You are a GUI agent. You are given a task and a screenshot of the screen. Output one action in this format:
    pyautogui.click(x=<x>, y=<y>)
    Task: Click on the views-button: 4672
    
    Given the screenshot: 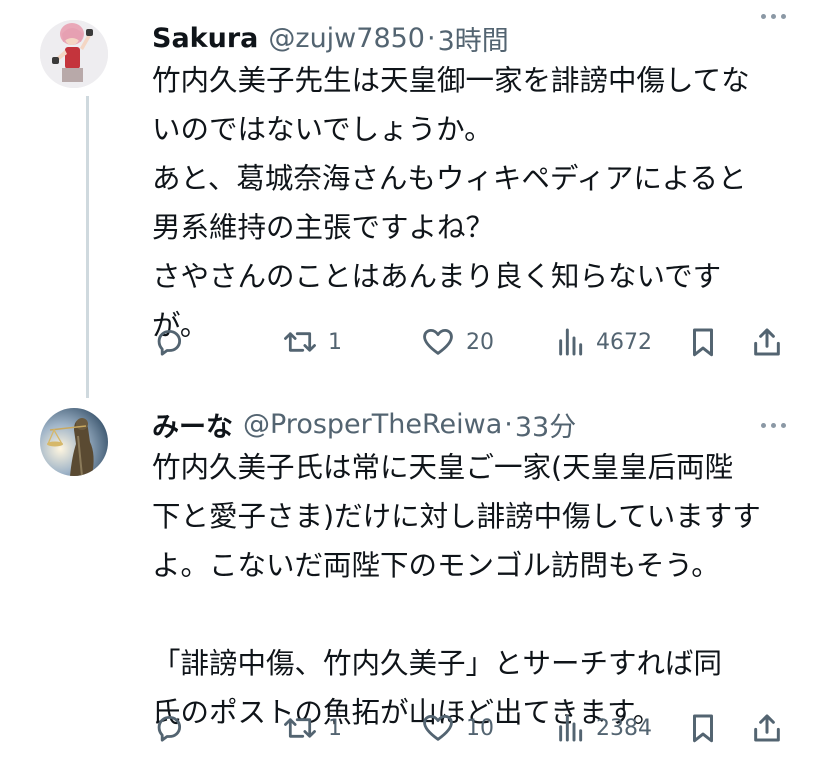 What is the action you would take?
    pyautogui.click(x=603, y=342)
    